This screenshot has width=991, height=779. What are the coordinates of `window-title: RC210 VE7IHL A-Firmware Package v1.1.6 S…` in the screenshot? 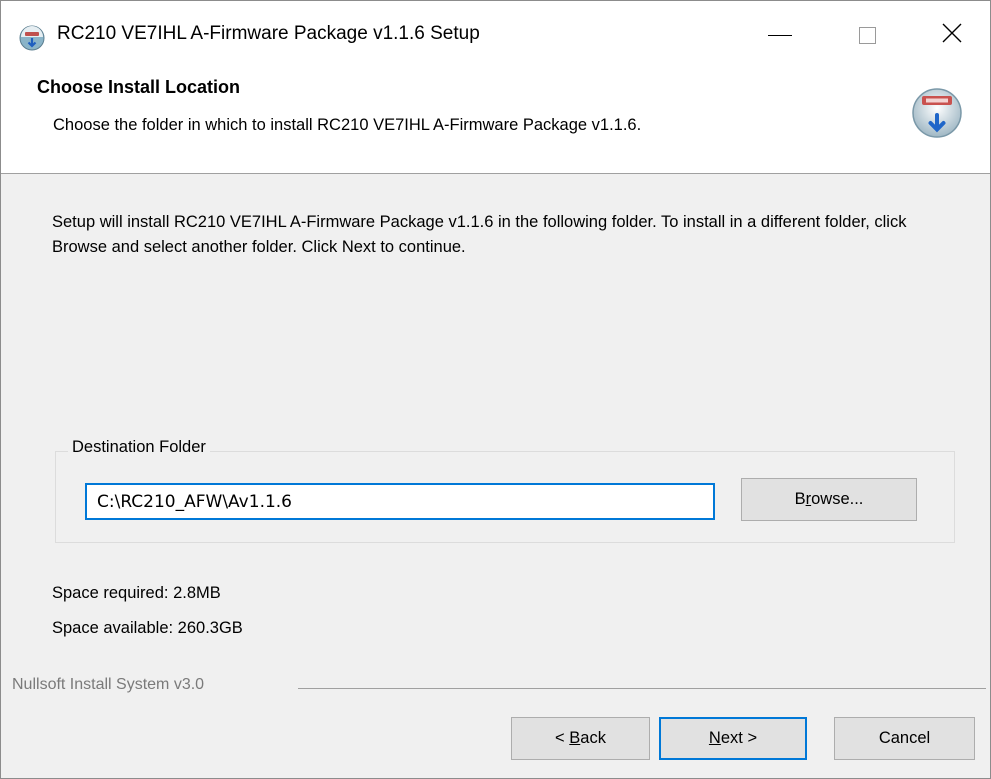 It's located at (268, 33).